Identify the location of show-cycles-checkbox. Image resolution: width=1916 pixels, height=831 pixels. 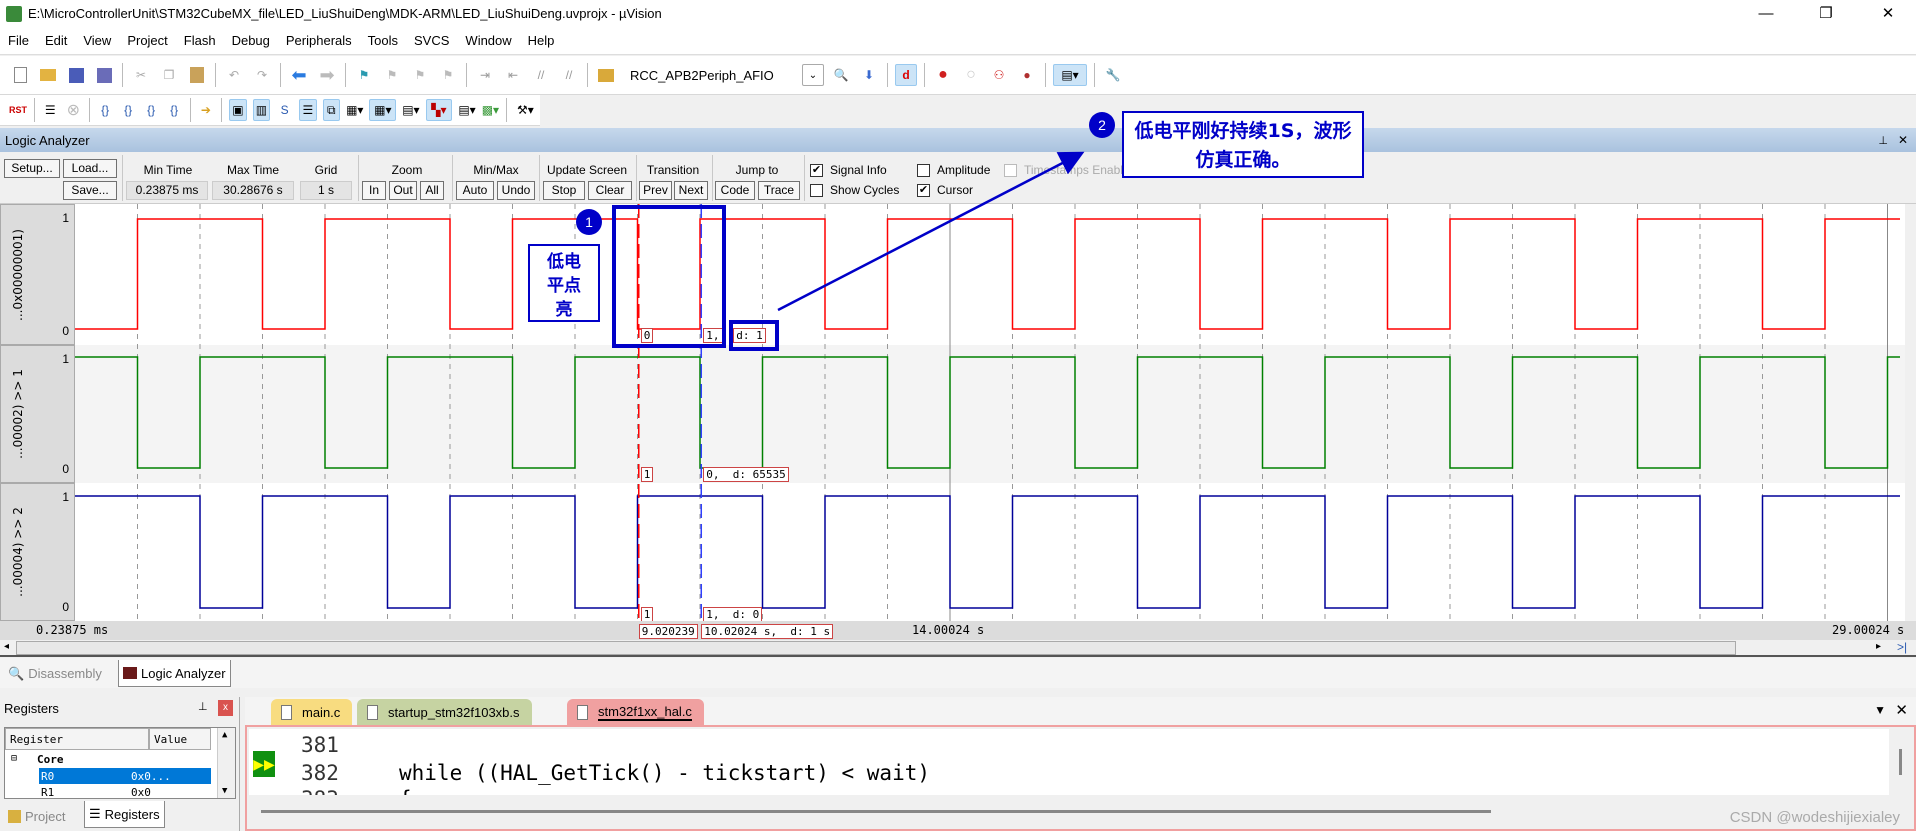
(816, 190).